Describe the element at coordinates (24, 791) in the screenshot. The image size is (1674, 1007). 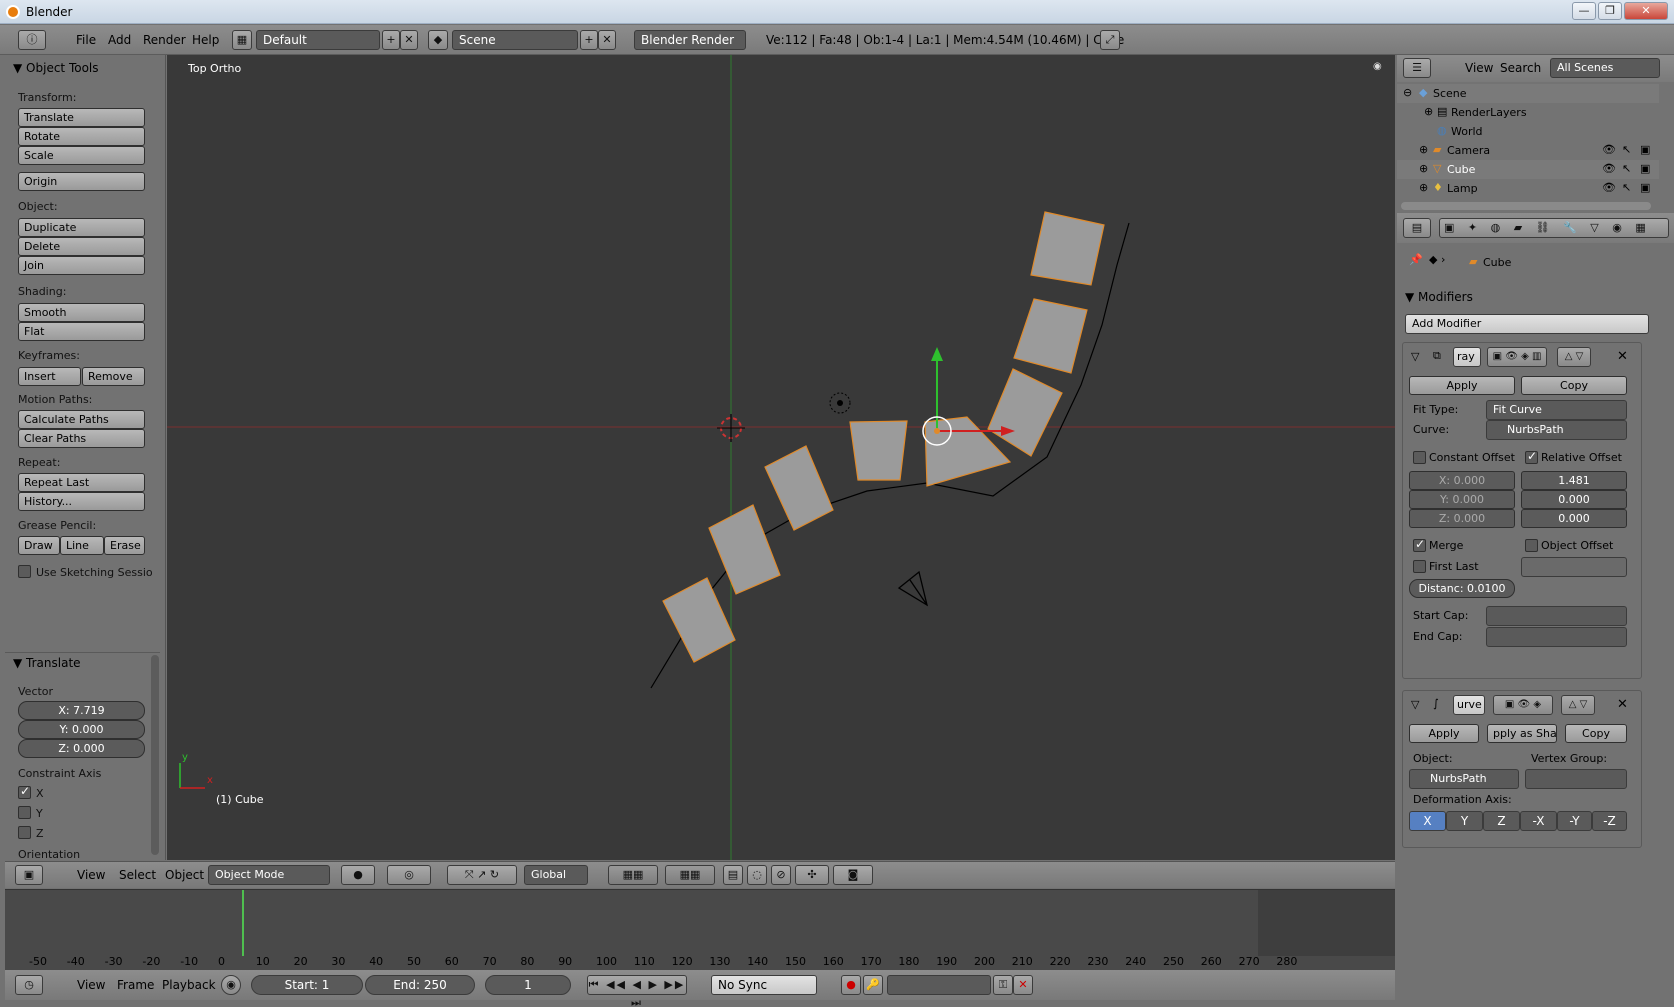
I see `constraint-x-checkbox` at that location.